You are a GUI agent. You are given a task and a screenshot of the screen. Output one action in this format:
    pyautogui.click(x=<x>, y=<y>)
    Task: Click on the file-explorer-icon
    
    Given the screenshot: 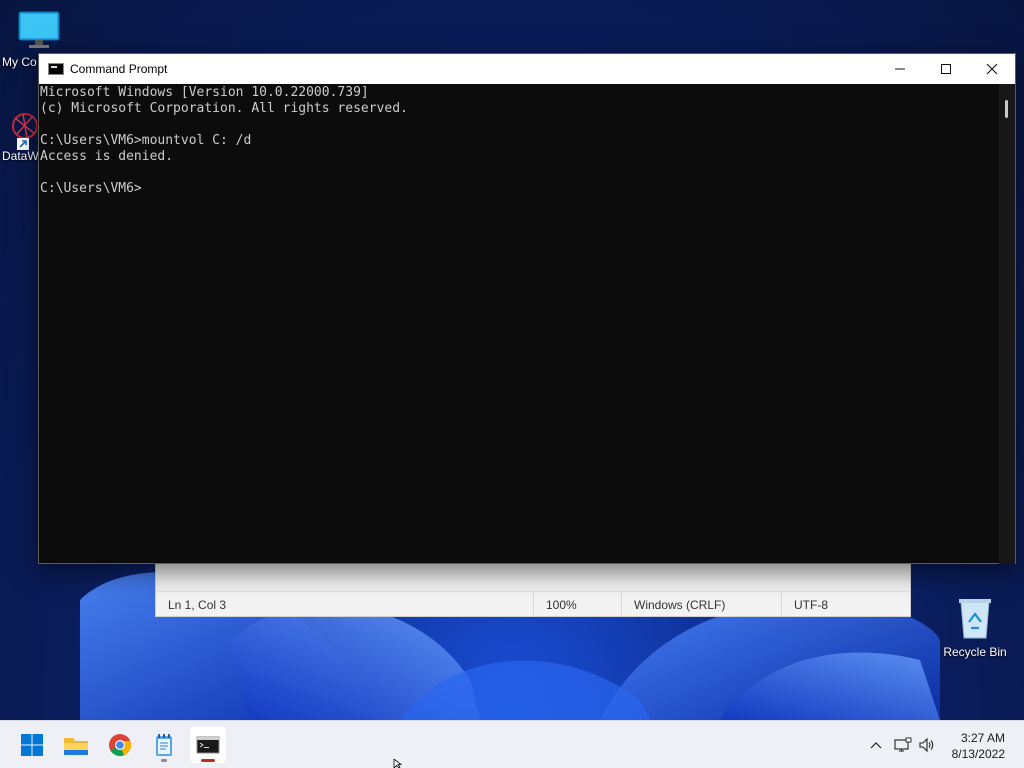 What is the action you would take?
    pyautogui.click(x=76, y=746)
    